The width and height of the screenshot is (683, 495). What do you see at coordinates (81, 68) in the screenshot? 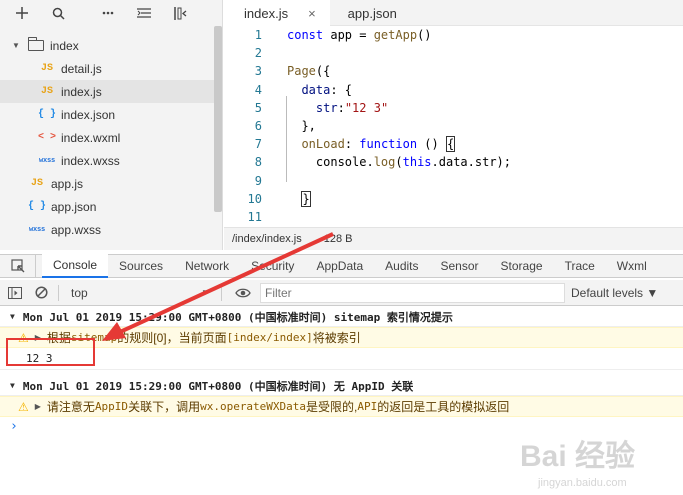
I see `file-name: detail.js` at bounding box center [81, 68].